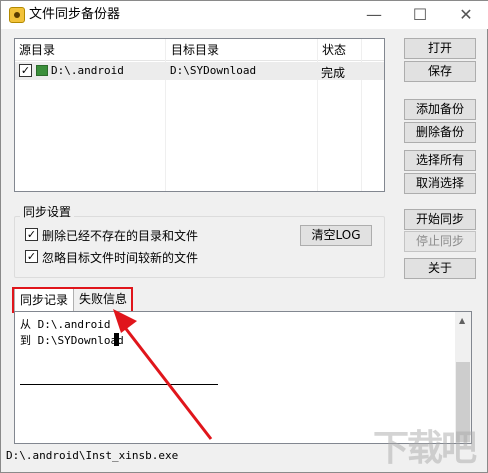 The height and width of the screenshot is (473, 488). What do you see at coordinates (31, 256) in the screenshot?
I see `ignore-newer-checkbox: ✓` at bounding box center [31, 256].